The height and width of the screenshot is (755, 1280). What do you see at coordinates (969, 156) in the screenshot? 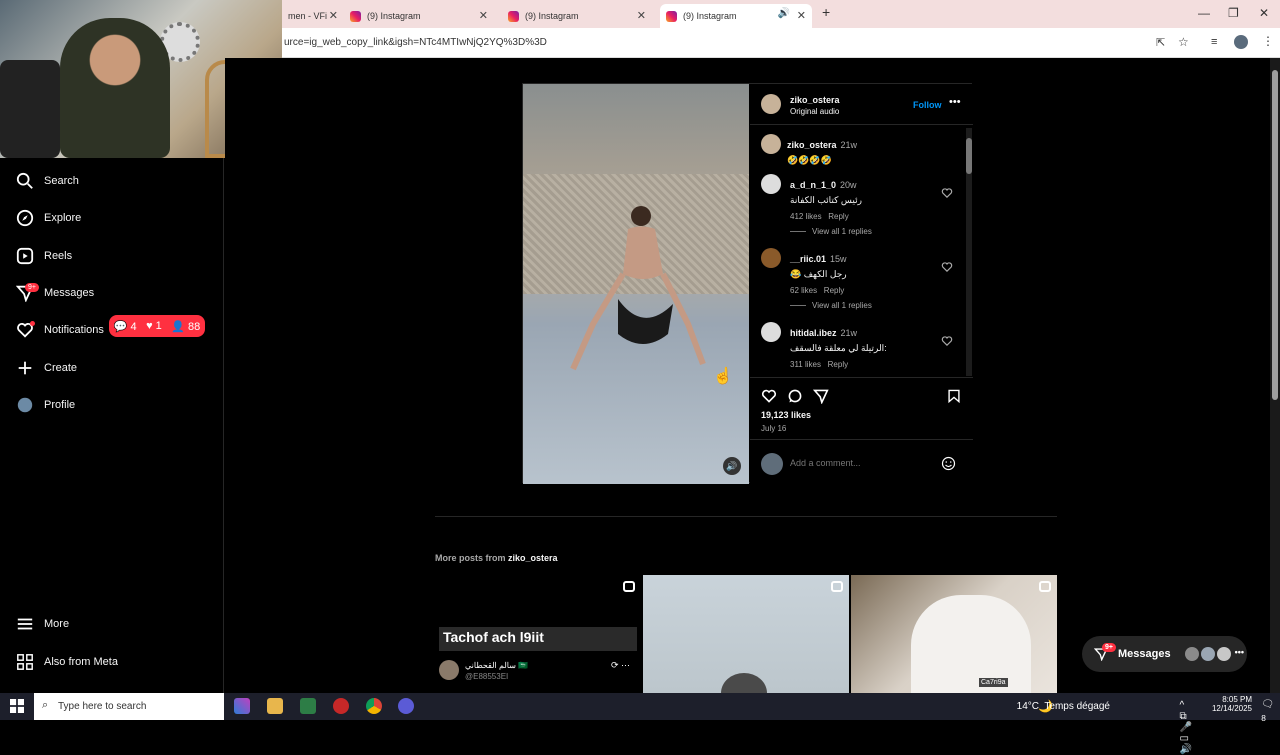
I see `comments-scroll-thumb` at bounding box center [969, 156].